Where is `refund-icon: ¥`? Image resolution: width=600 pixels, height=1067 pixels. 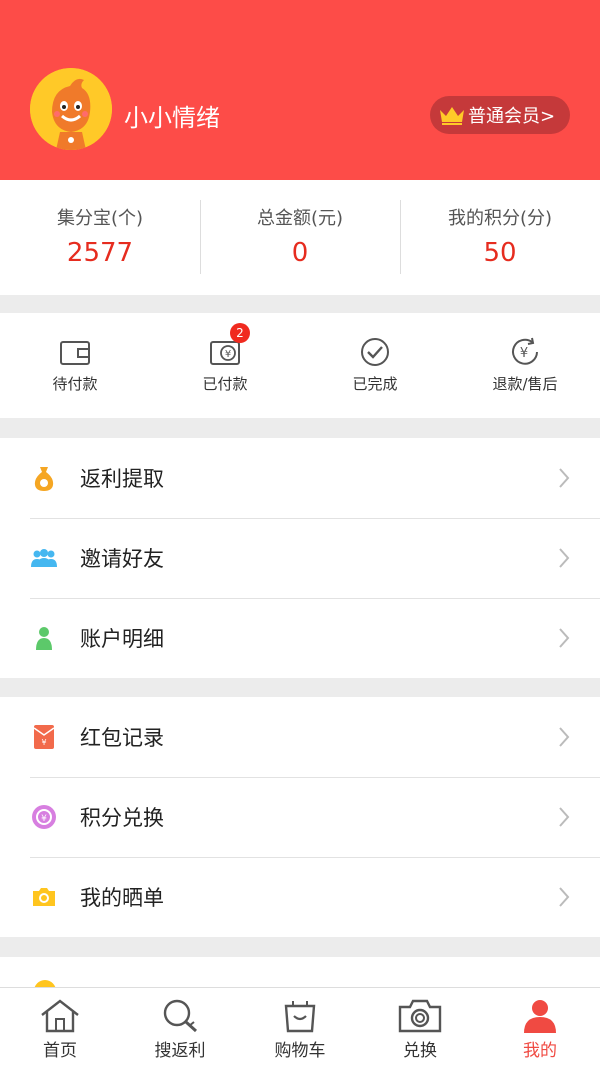 refund-icon: ¥ is located at coordinates (525, 352).